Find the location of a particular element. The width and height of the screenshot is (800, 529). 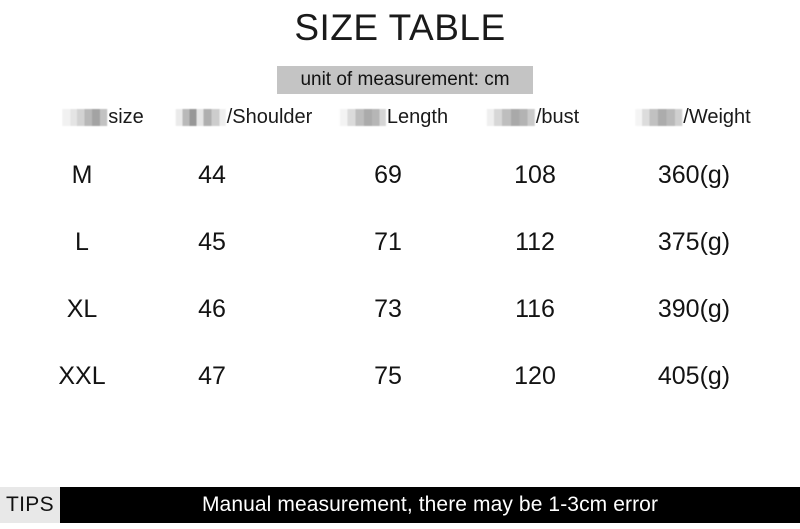

tips-label: TIPS is located at coordinates (30, 505).